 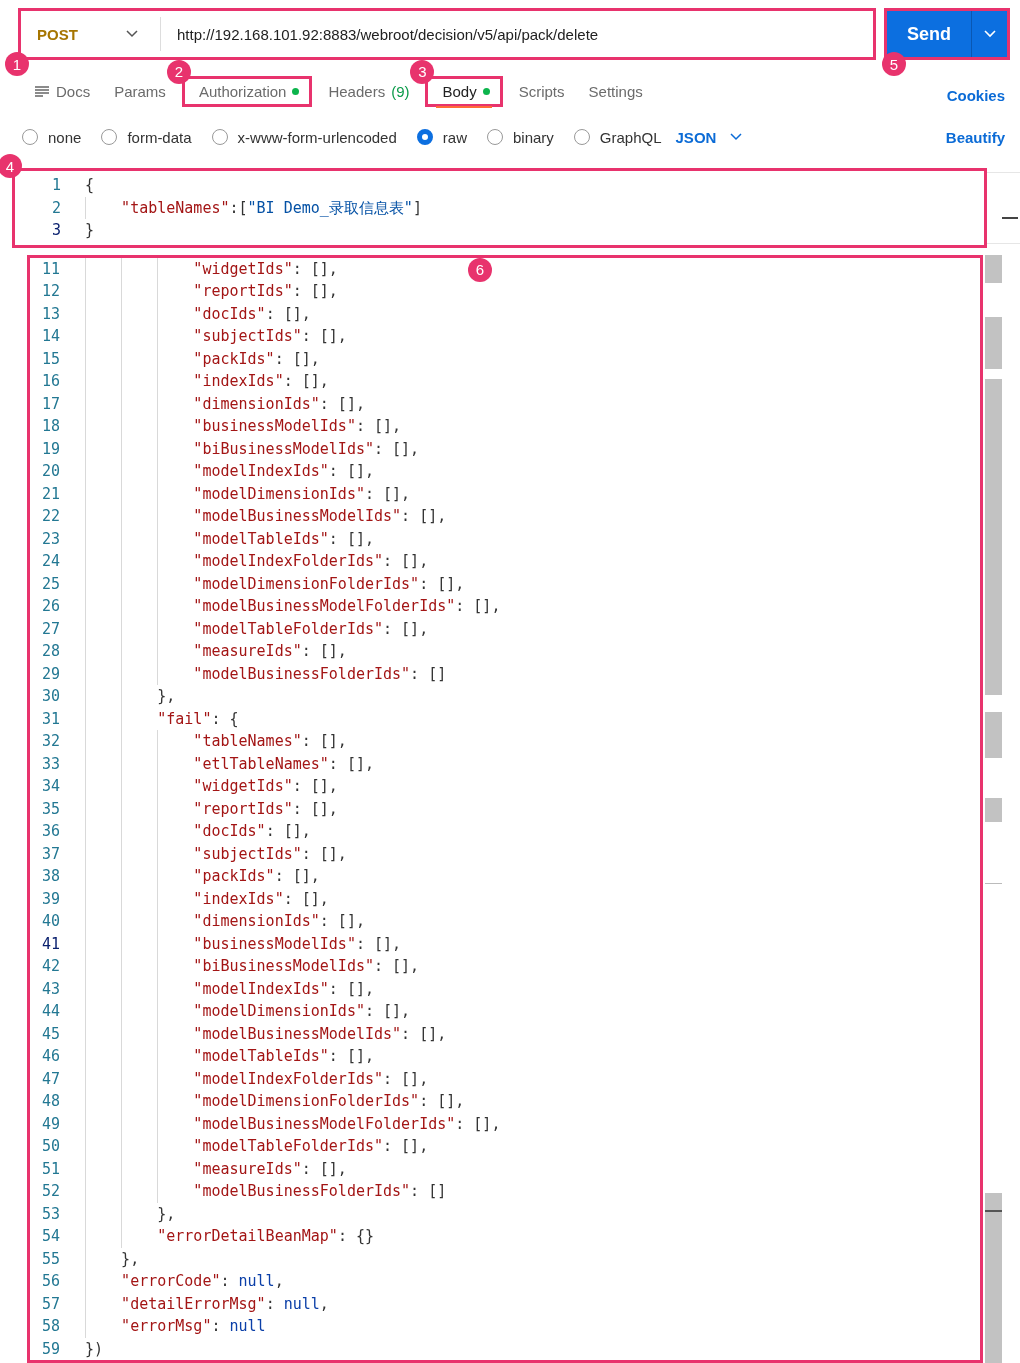 I want to click on radio-option: GraphQL, so click(x=617, y=137).